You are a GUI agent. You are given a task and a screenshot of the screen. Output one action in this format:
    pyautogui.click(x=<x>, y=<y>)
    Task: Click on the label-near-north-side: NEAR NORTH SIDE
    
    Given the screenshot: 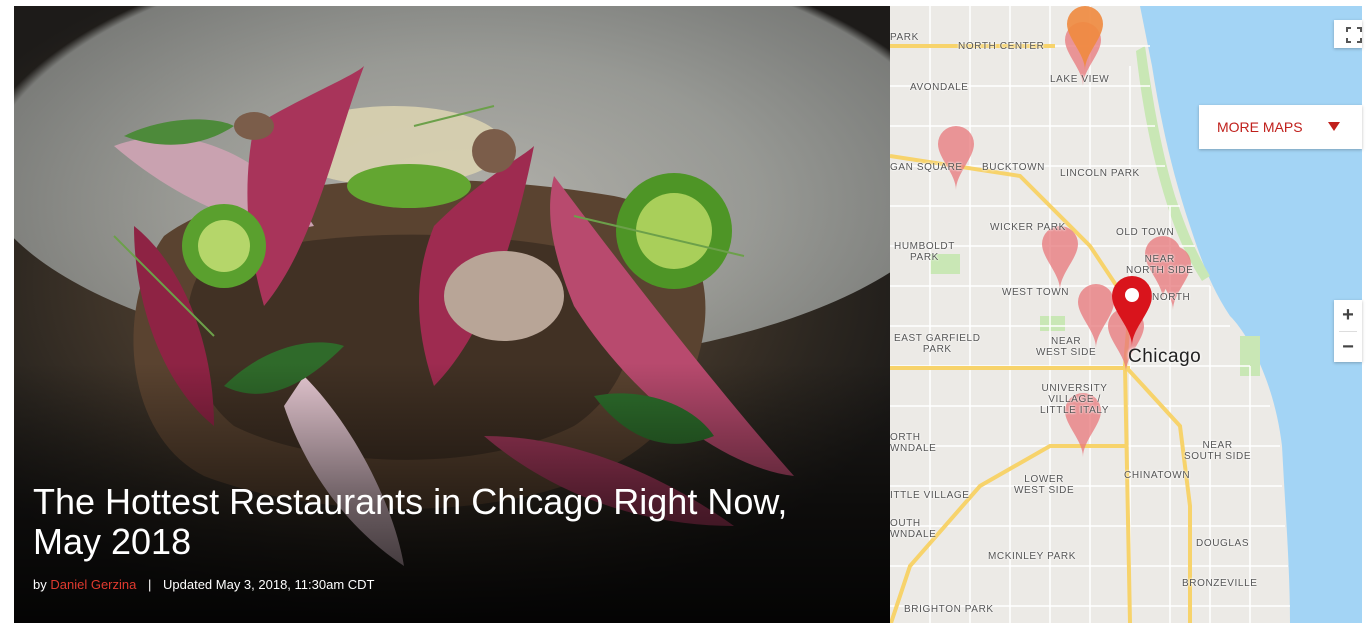 What is the action you would take?
    pyautogui.click(x=1160, y=265)
    